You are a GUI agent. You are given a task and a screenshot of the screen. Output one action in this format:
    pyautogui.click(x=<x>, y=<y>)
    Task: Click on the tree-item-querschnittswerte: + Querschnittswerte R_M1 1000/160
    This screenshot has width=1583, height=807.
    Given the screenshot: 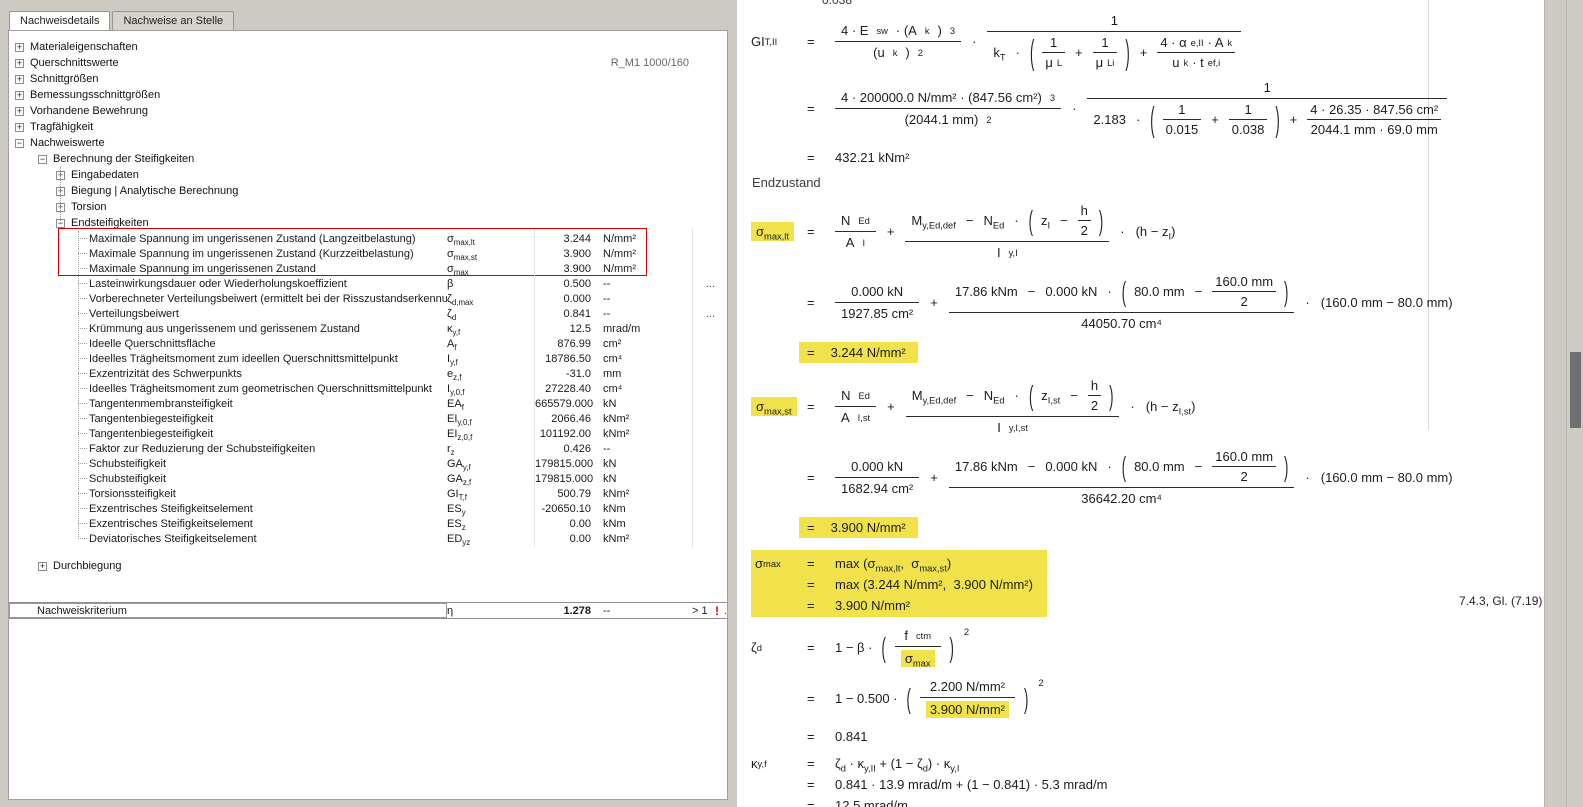 What is the action you would take?
    pyautogui.click(x=368, y=63)
    